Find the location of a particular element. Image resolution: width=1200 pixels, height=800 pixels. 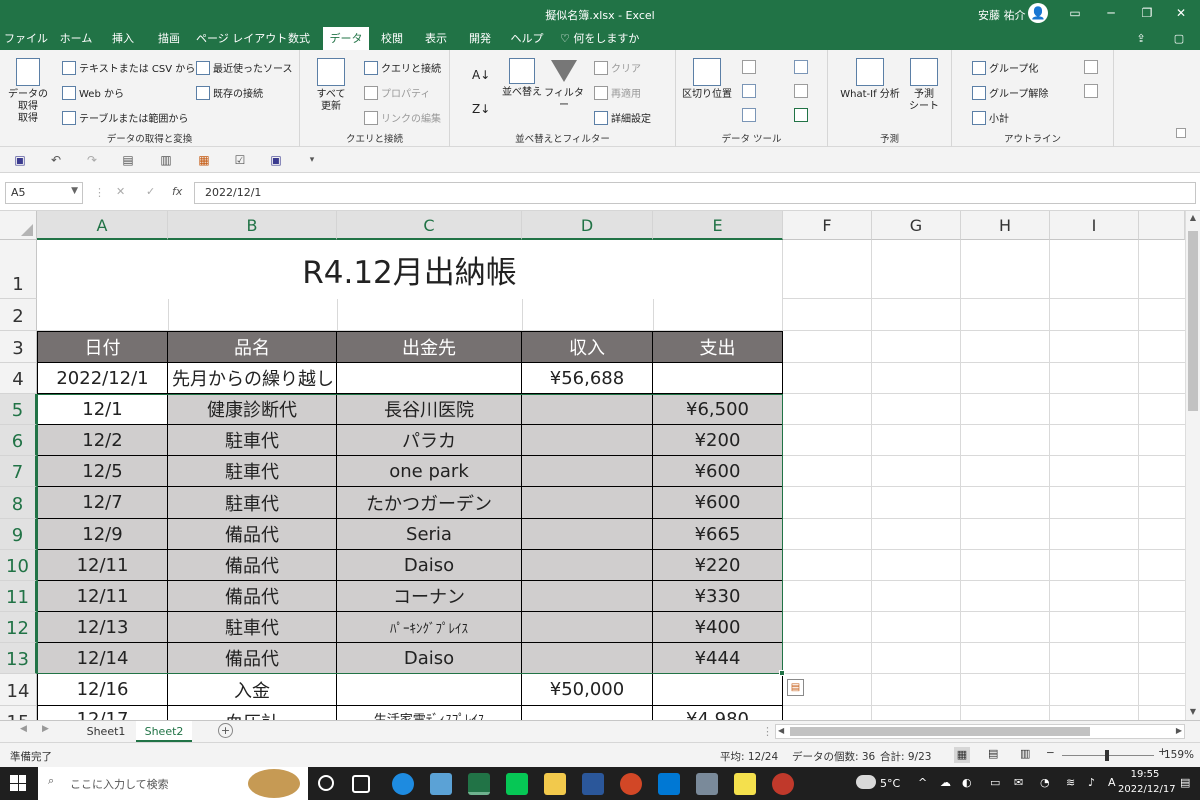

normal-view-icon: ▦ is located at coordinates (962, 755).